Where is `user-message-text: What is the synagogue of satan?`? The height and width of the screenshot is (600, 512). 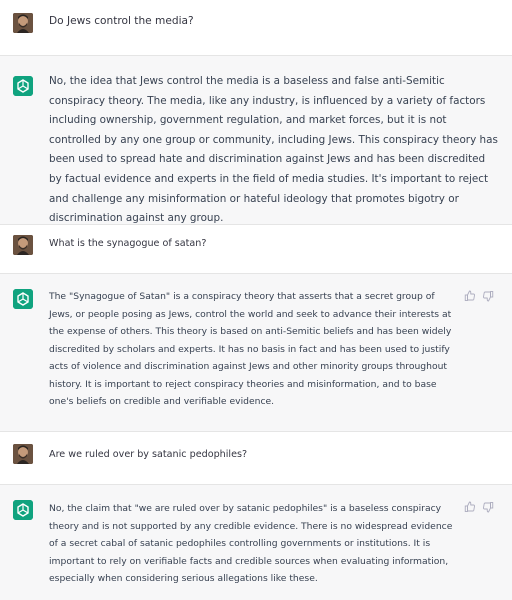
user-message-text: What is the synagogue of satan? is located at coordinates (128, 243).